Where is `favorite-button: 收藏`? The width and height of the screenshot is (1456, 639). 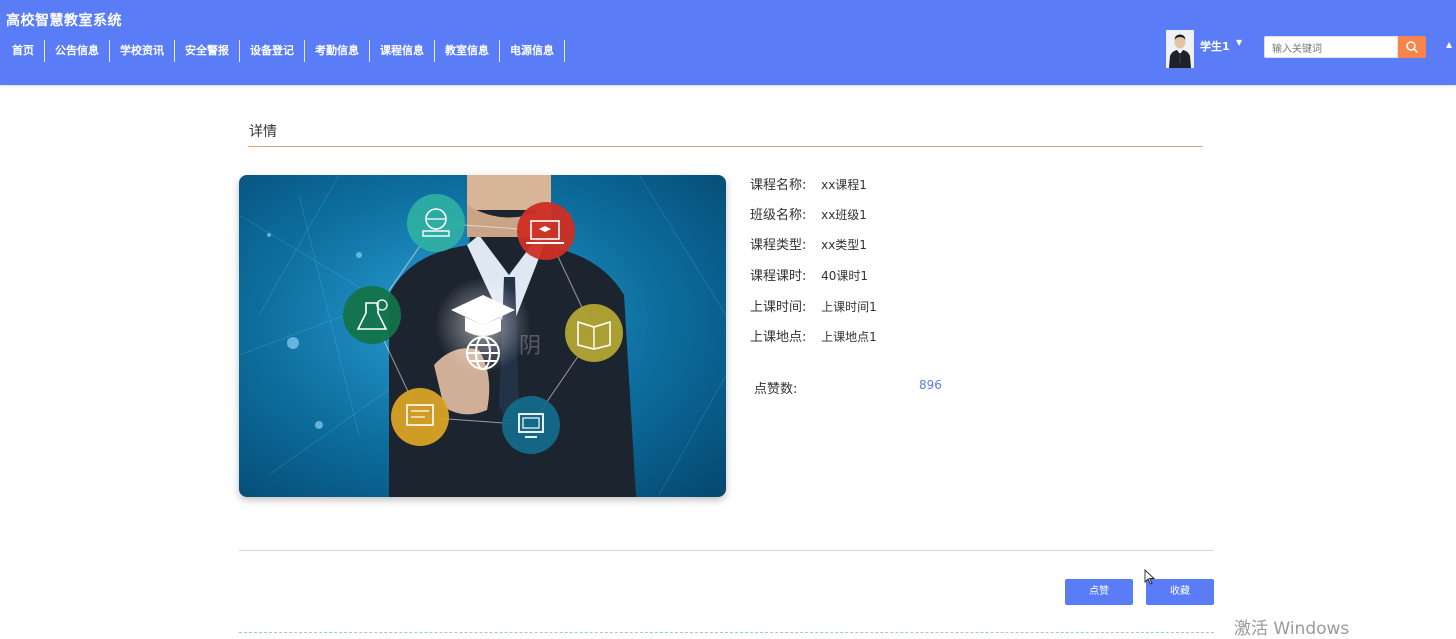 favorite-button: 收藏 is located at coordinates (1180, 592).